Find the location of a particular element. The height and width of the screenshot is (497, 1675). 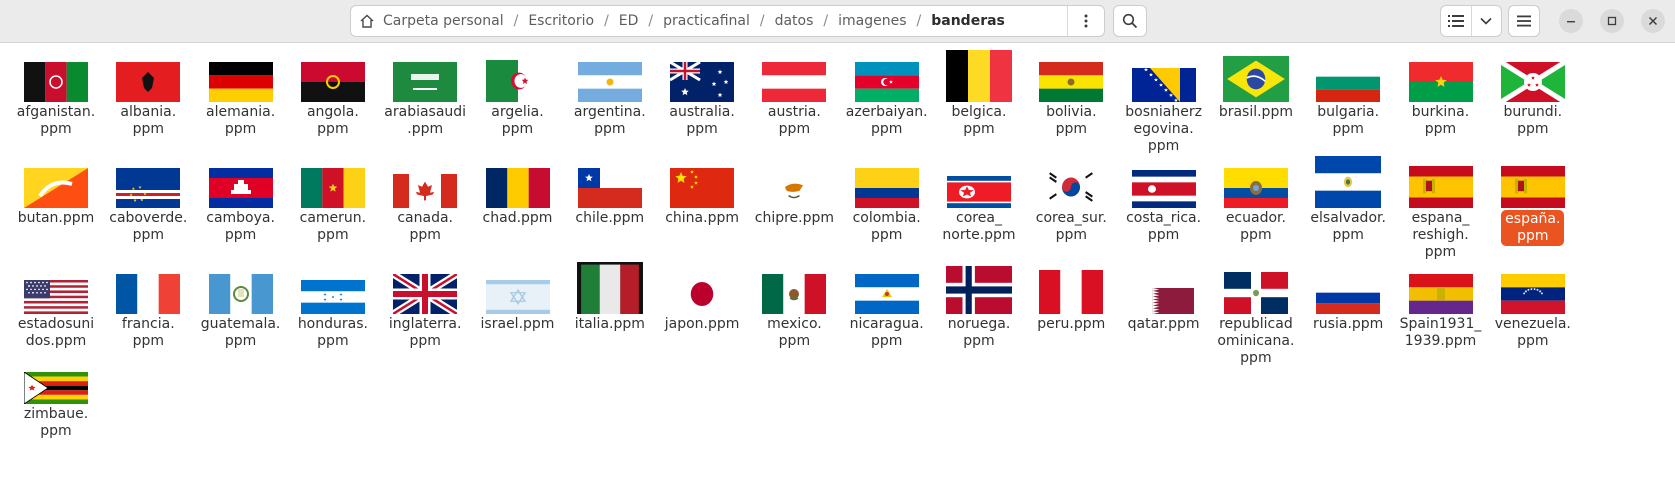

file-name-text: bolivia. ppm is located at coordinates (1071, 120).